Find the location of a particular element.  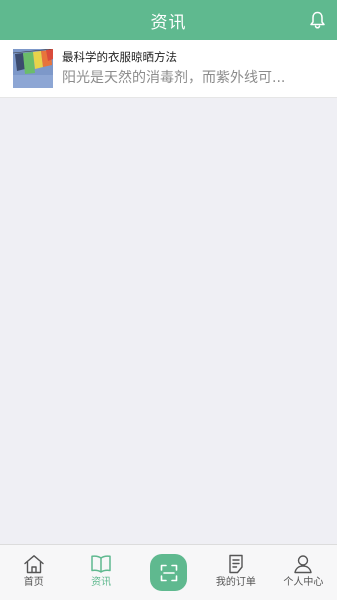

home-icon is located at coordinates (34, 564).